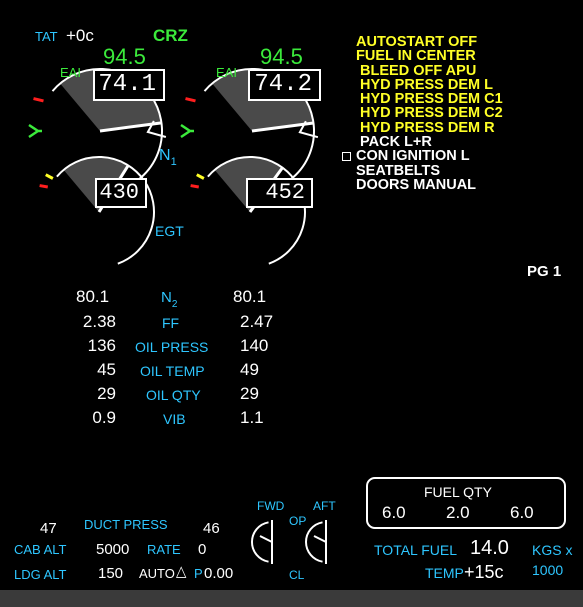  What do you see at coordinates (285, 192) in the screenshot?
I see `engine2-egt-value: 452` at bounding box center [285, 192].